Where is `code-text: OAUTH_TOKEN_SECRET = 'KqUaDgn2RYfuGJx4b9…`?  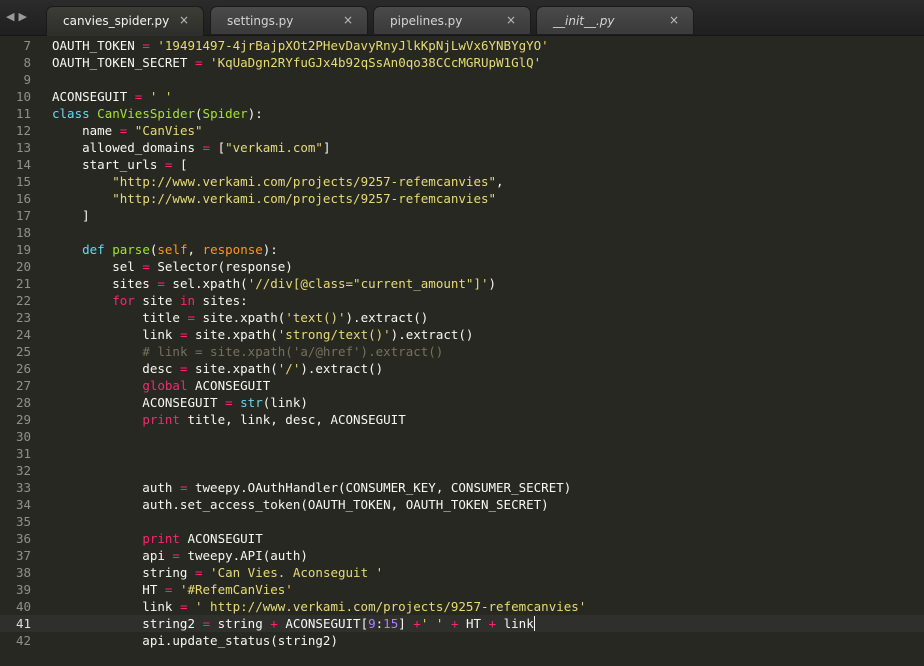 code-text: OAUTH_TOKEN_SECRET = 'KqUaDgn2RYfuGJx4b9… is located at coordinates (296, 62).